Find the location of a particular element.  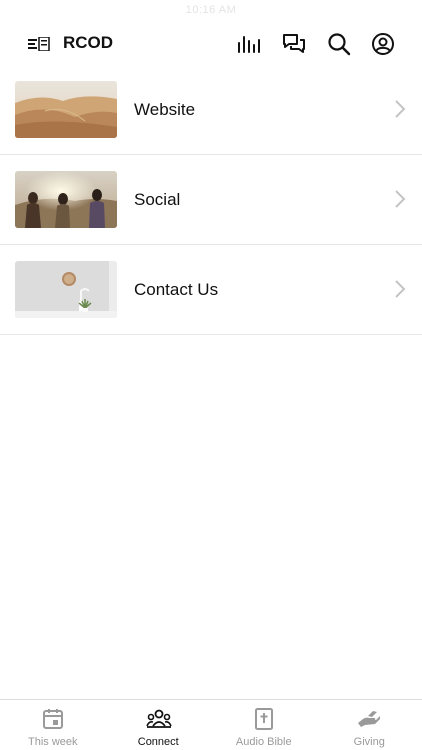

app-header: RCOD is located at coordinates (211, 44).